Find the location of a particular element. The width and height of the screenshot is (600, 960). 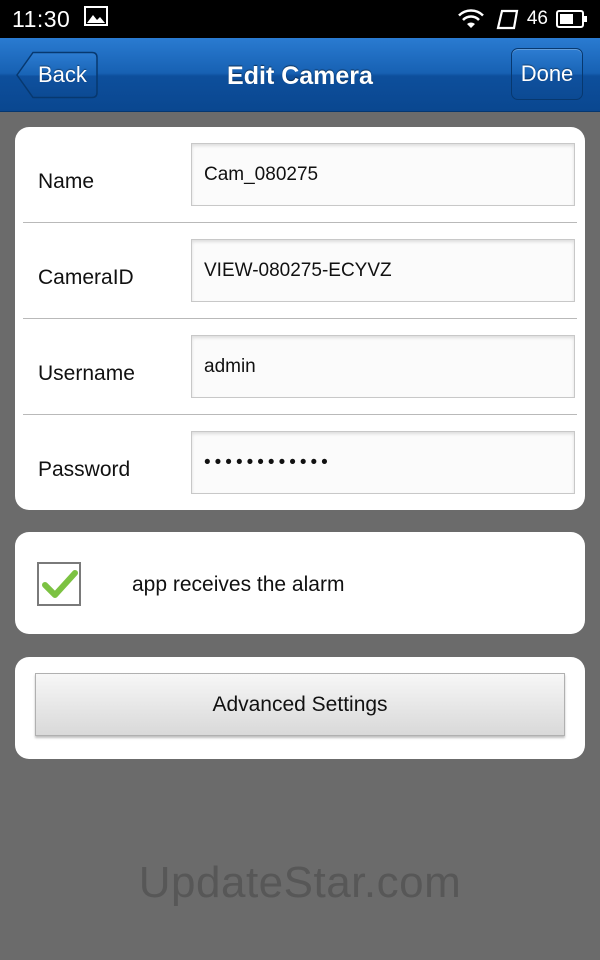

done-button: Done is located at coordinates (547, 74).